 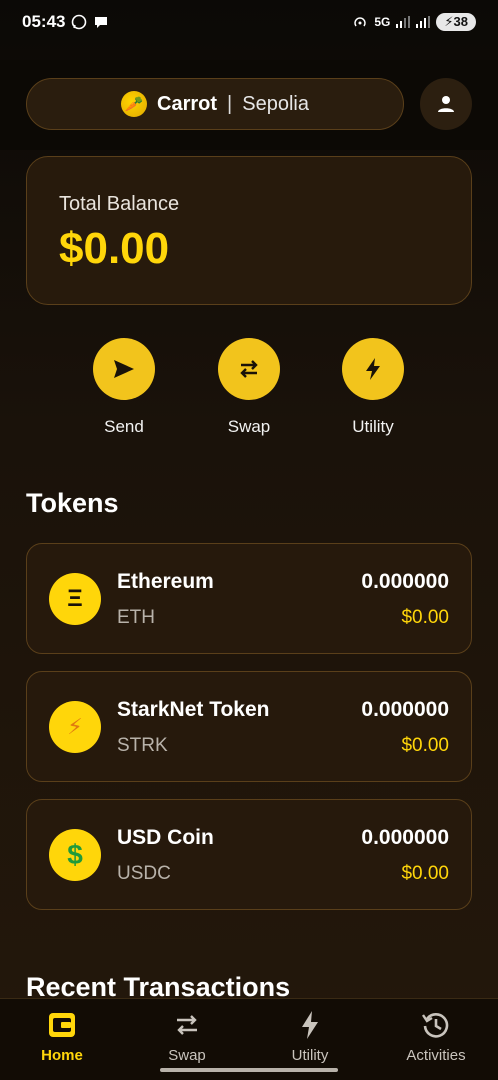 What do you see at coordinates (249, 22) in the screenshot?
I see `status-bar: 05:43 5G ⚡38` at bounding box center [249, 22].